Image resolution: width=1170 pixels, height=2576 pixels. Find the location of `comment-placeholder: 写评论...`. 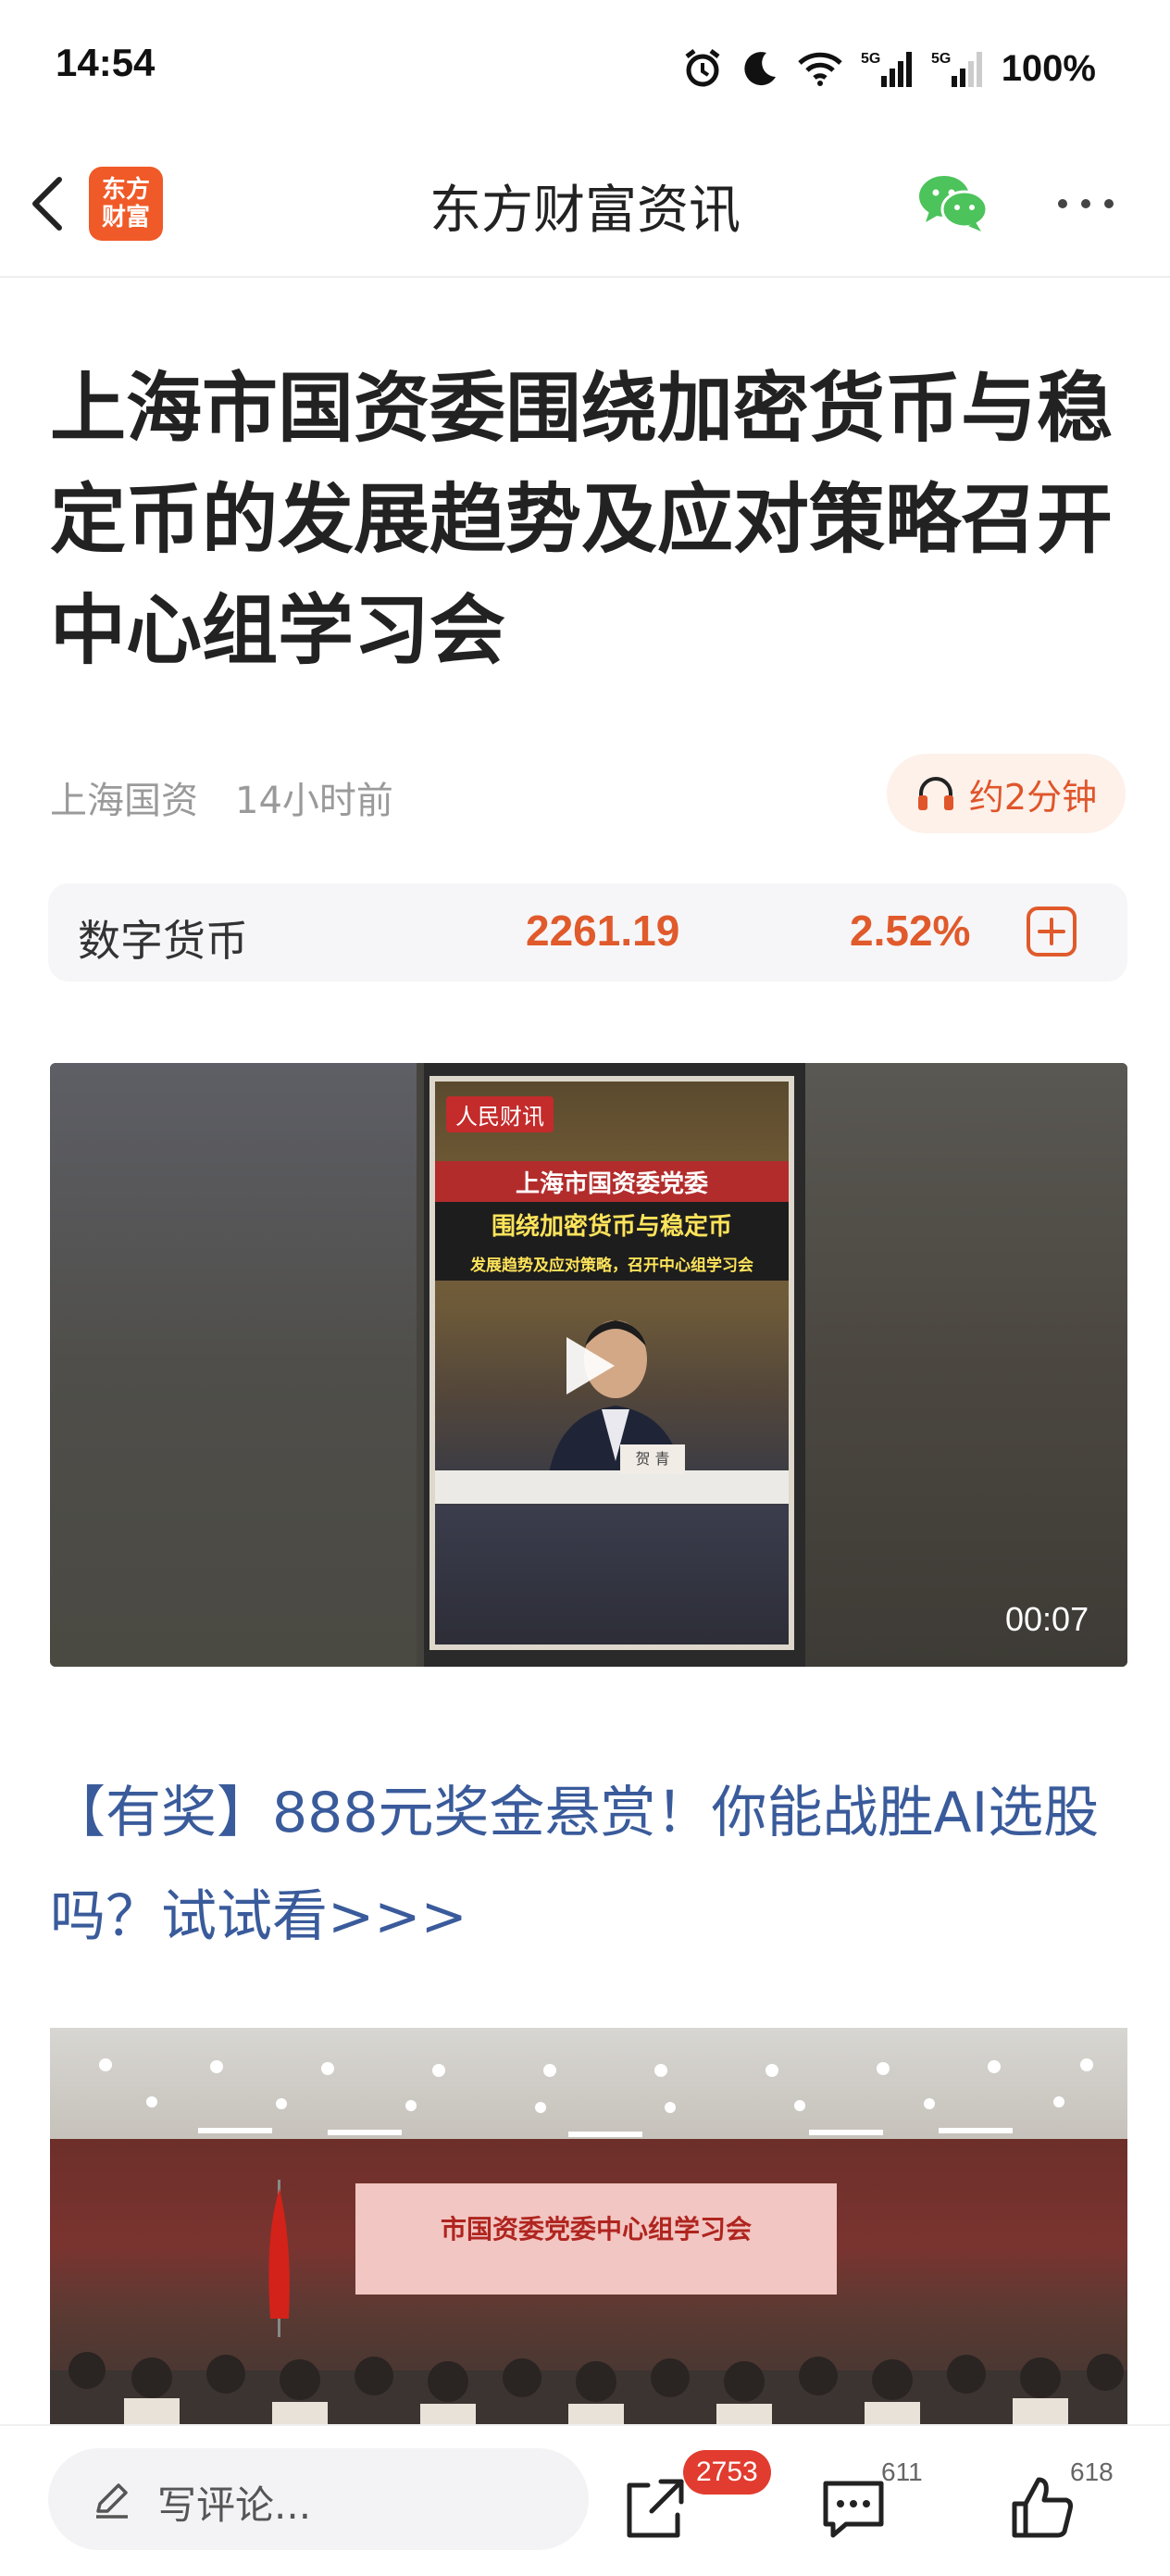

comment-placeholder: 写评论... is located at coordinates (234, 2505).